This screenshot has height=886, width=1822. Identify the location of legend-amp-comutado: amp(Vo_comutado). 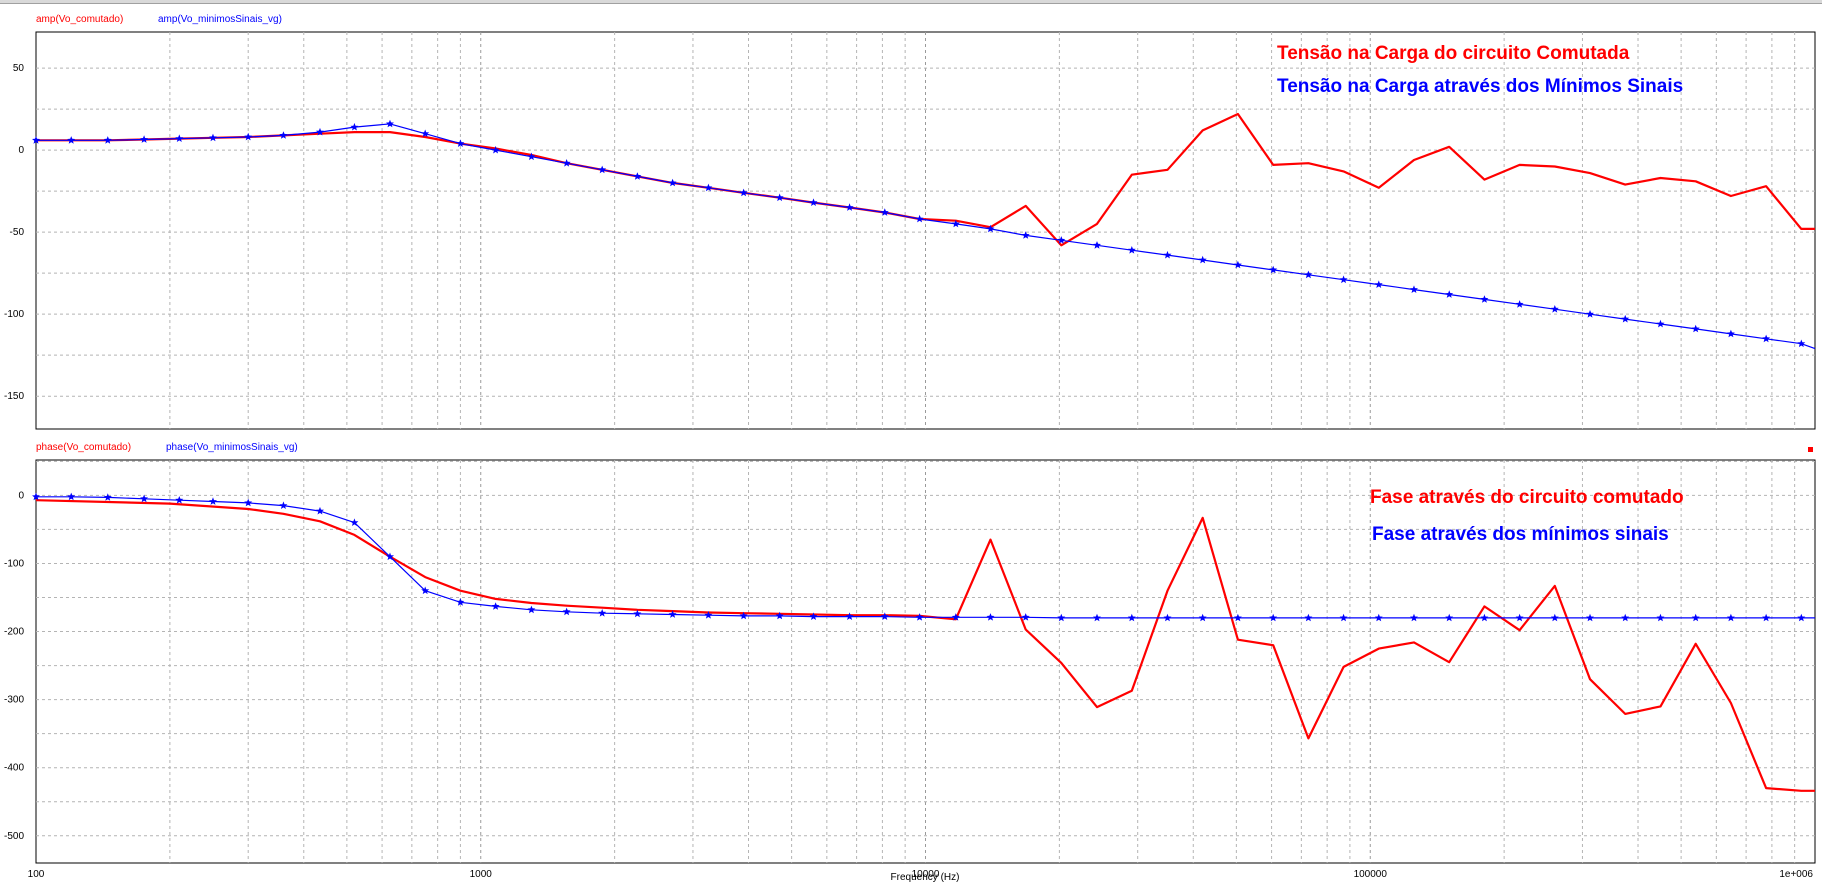
(79, 19).